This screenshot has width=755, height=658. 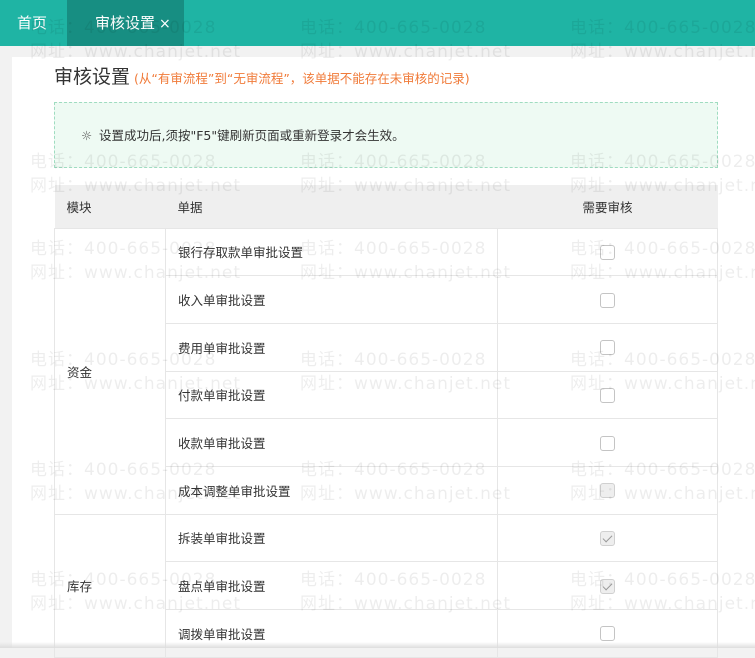 I want to click on bottom-shadow, so click(x=377, y=645).